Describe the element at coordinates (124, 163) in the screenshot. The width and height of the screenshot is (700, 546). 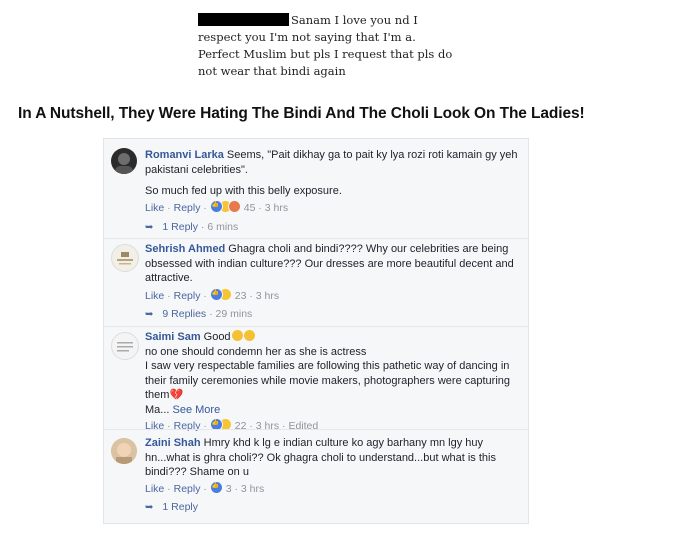
I see `avatar-portrait-icon` at that location.